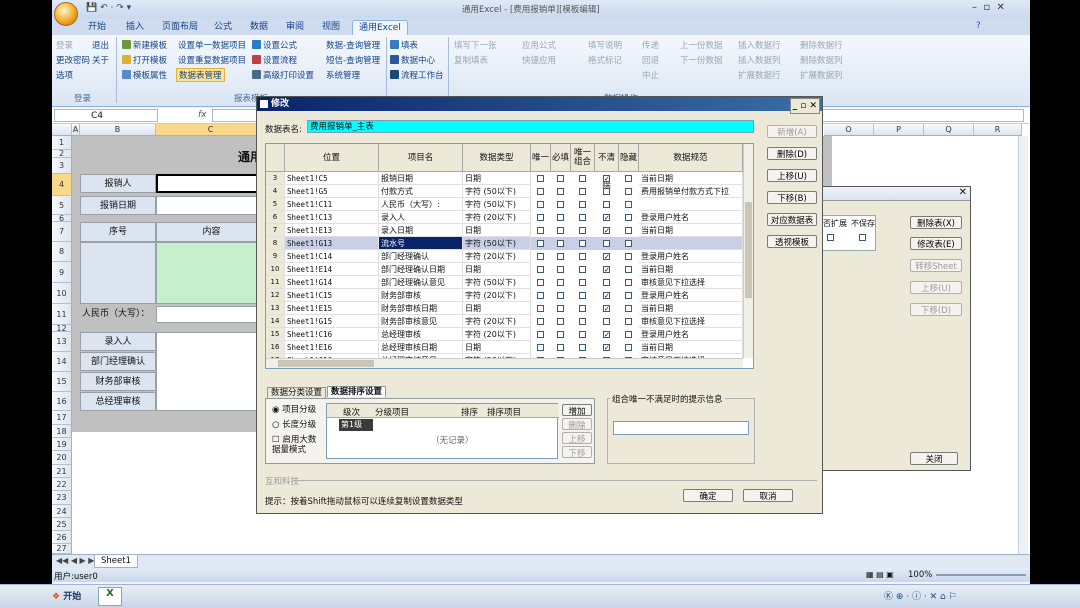 This screenshot has height=608, width=1080. What do you see at coordinates (504, 230) in the screenshot?
I see `table-row: 7 Sheet1!E13 录入日期 日期 ✓ 当前日期` at bounding box center [504, 230].